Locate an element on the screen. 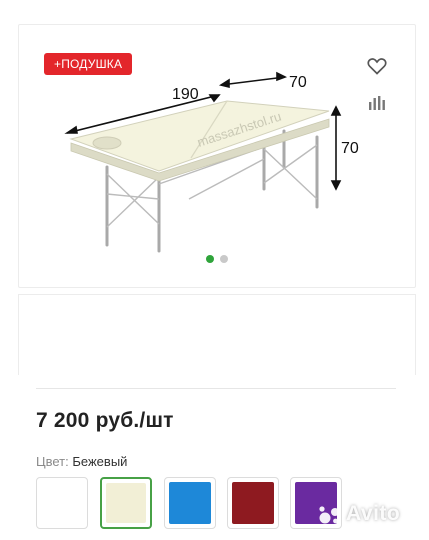 The height and width of the screenshot is (540, 429). dim-length: 190 is located at coordinates (185, 94).